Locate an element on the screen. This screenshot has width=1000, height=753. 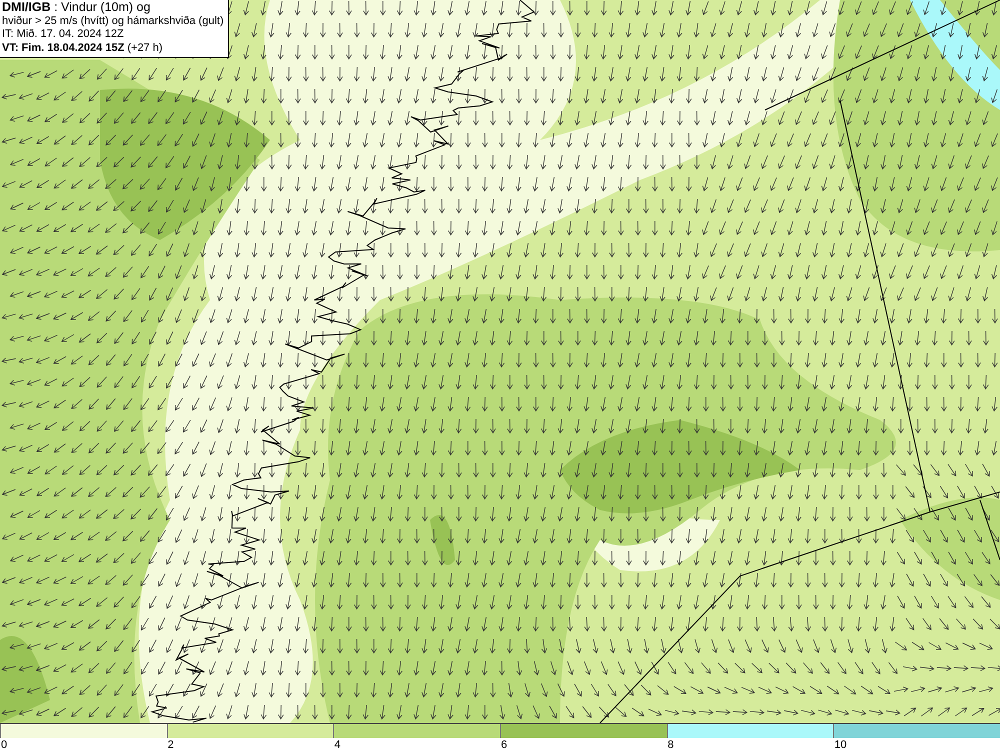
legend-tick-label: 8 is located at coordinates (670, 745).